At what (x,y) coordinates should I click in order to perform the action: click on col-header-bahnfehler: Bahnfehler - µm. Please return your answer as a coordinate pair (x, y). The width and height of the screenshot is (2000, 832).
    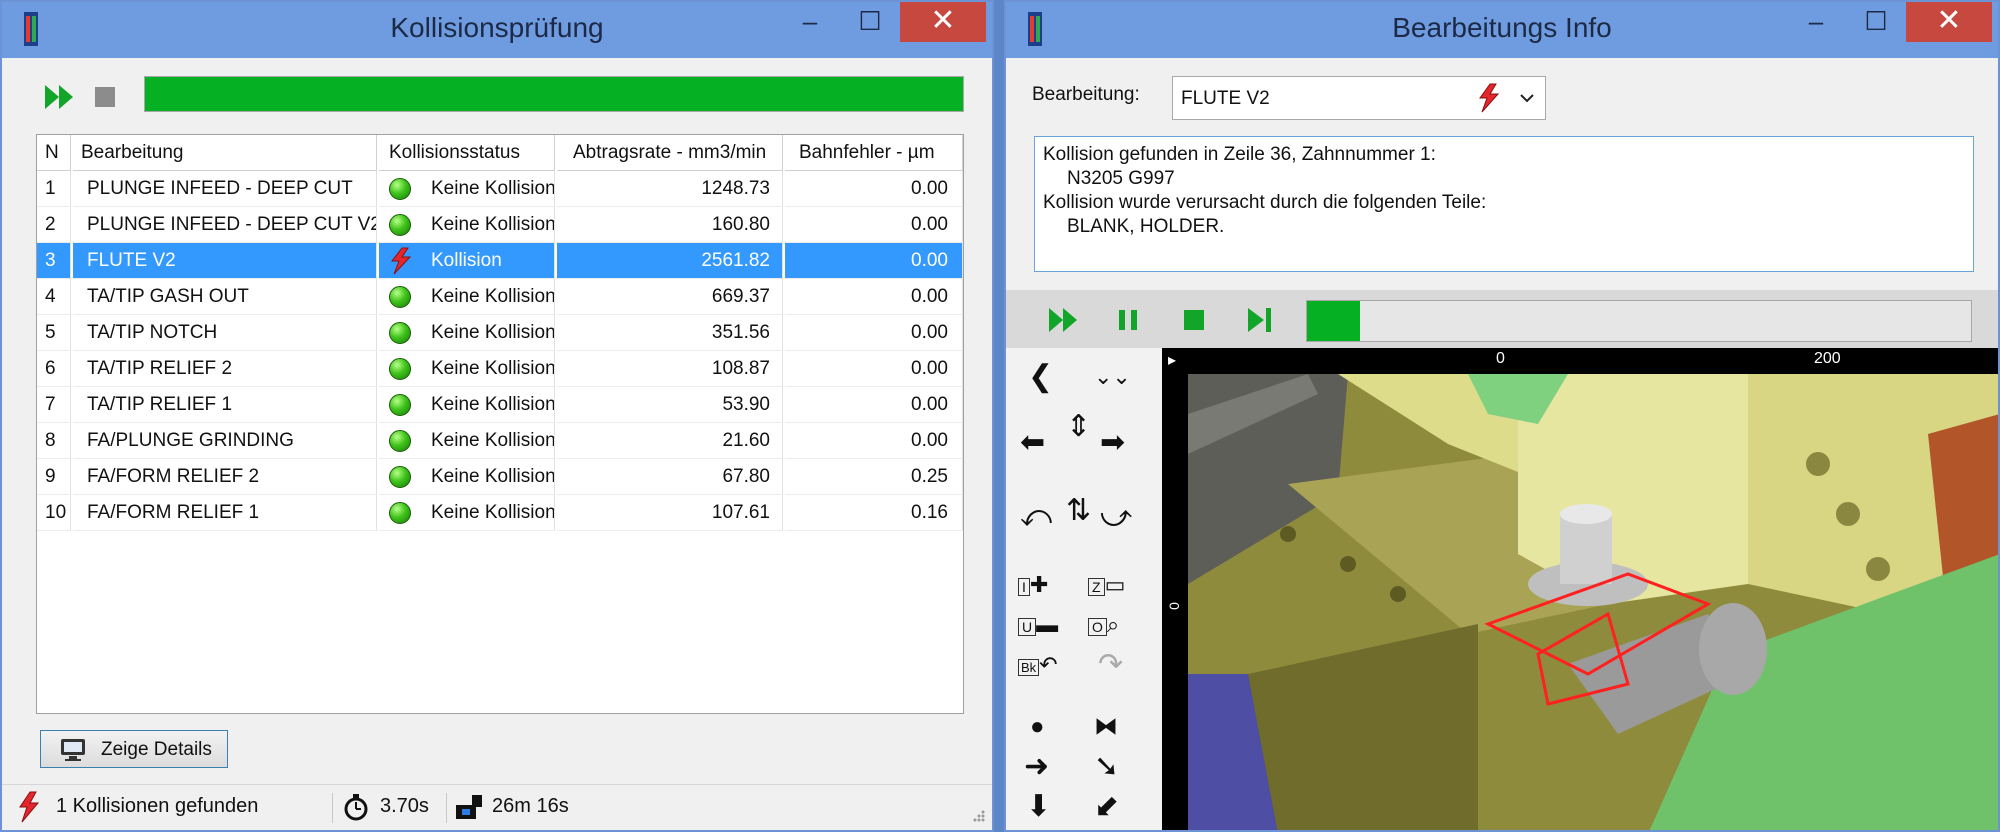
    Looking at the image, I should click on (874, 153).